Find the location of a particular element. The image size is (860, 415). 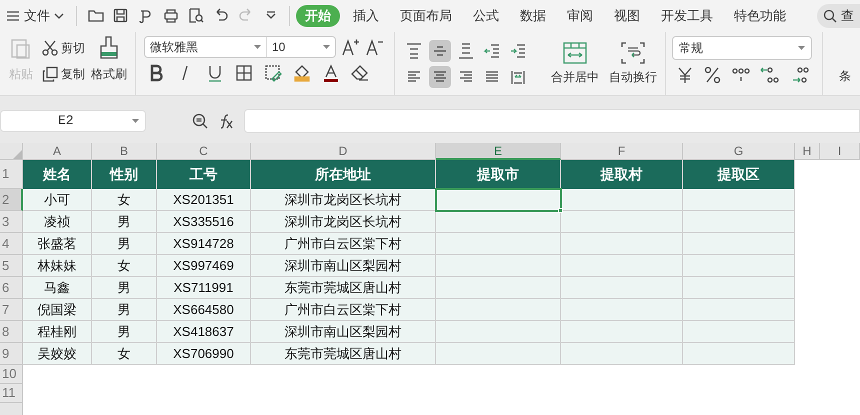

wrap-text-button: 自动换行 is located at coordinates (633, 64).